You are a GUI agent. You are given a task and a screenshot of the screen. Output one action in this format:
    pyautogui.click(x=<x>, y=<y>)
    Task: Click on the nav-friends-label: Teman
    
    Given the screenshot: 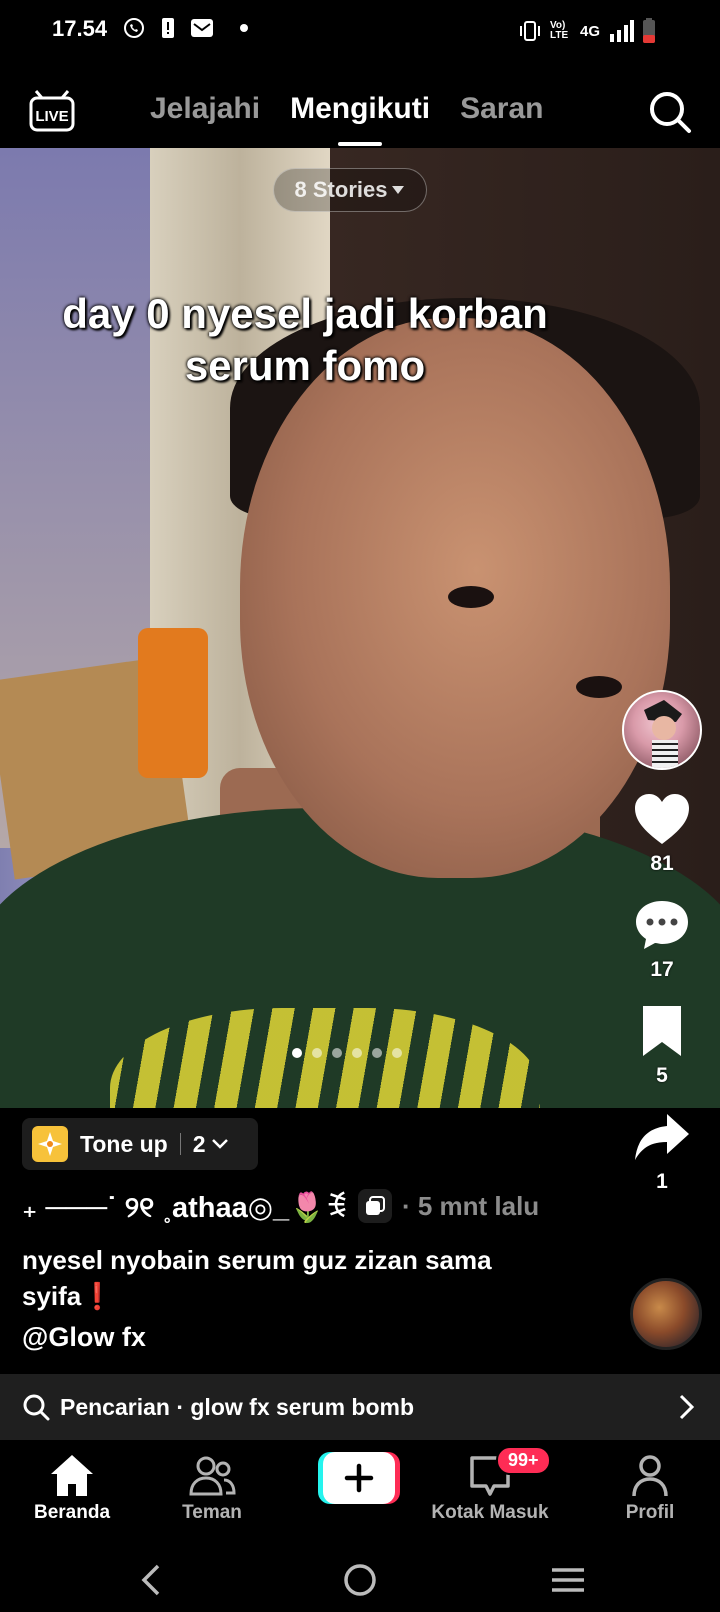 What is the action you would take?
    pyautogui.click(x=212, y=1512)
    